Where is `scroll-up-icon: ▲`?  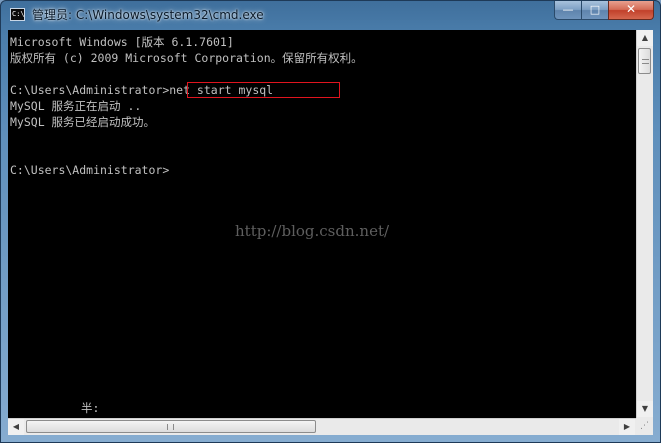
scroll-up-icon: ▲ is located at coordinates (645, 38).